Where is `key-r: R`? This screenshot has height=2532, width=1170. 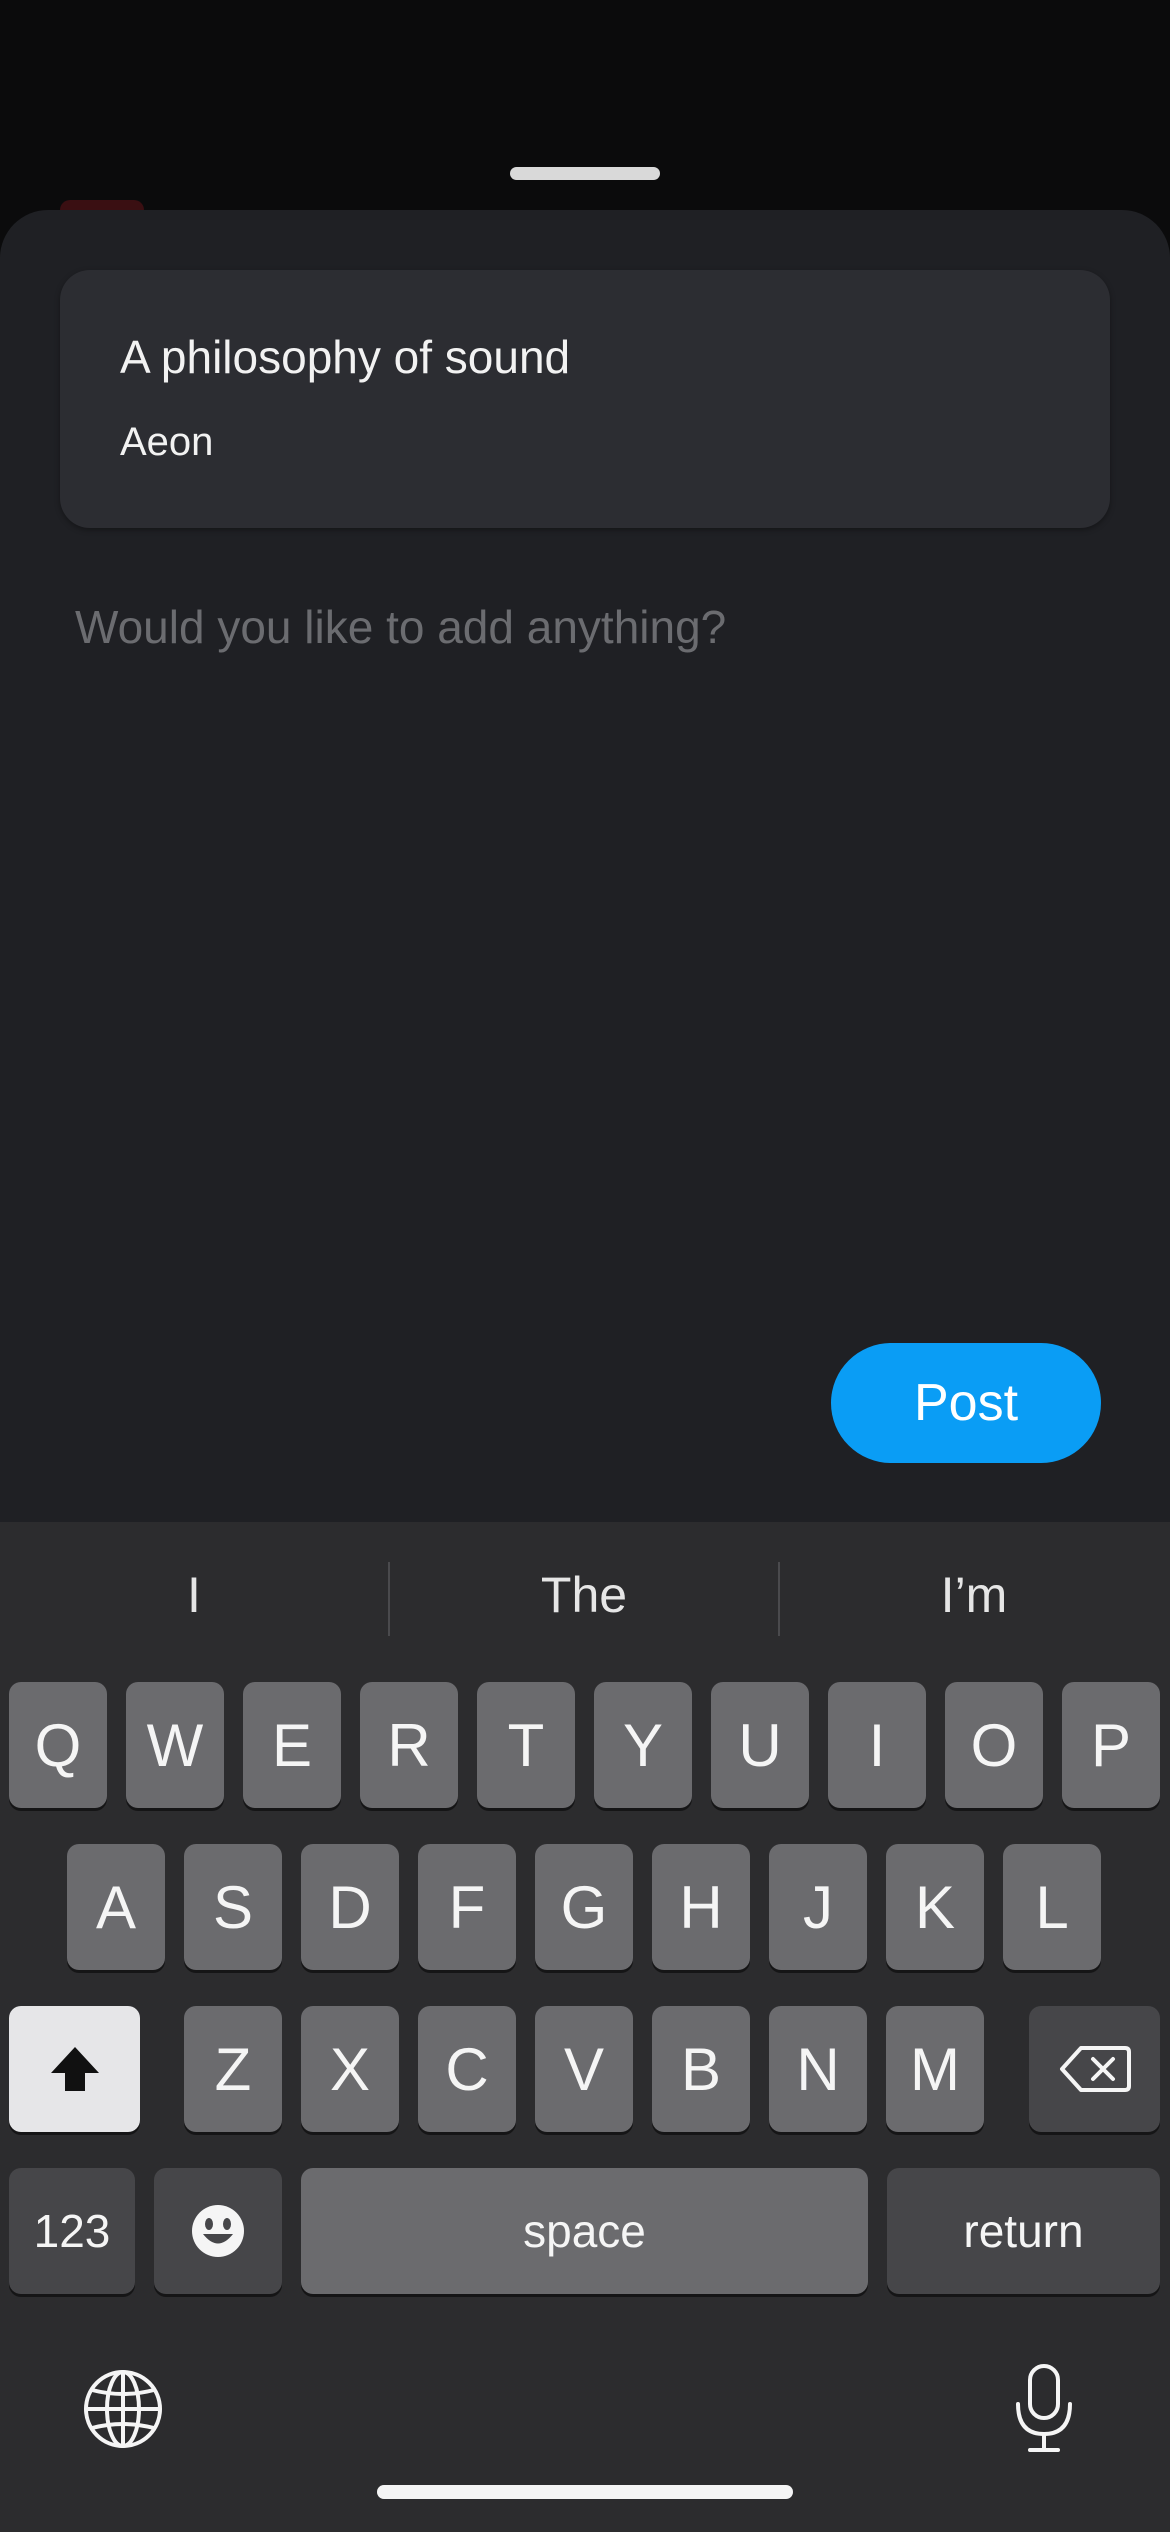 key-r: R is located at coordinates (409, 1745).